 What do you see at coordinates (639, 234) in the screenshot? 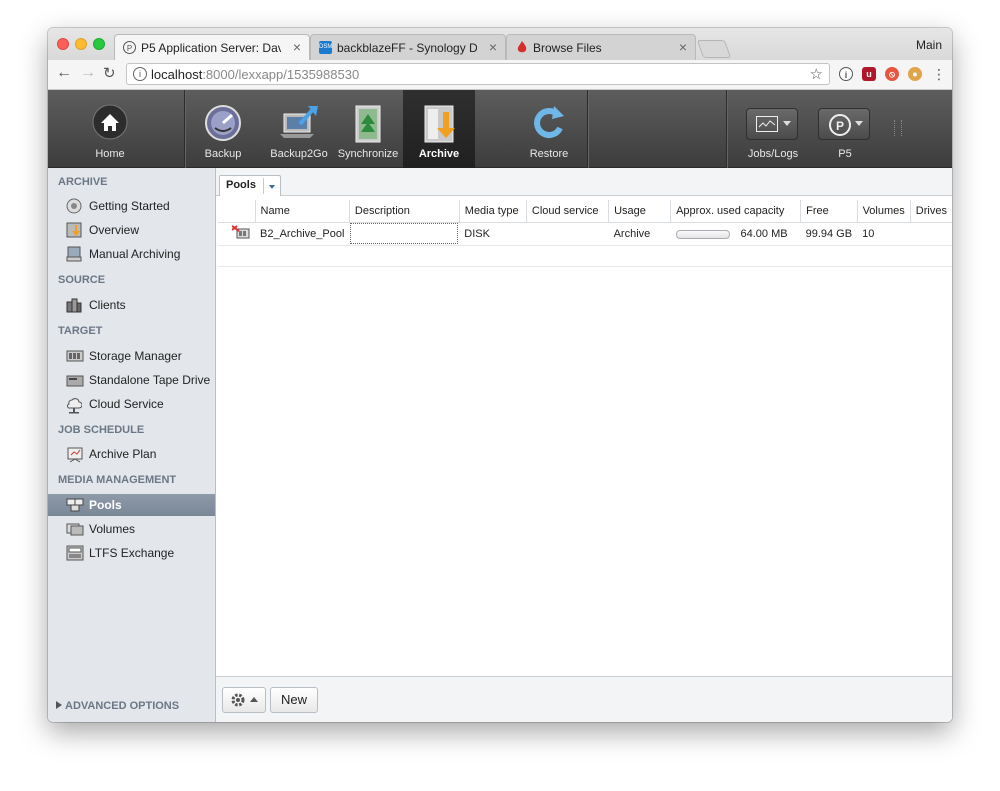
I see `pool-usage-cell: Archive` at bounding box center [639, 234].